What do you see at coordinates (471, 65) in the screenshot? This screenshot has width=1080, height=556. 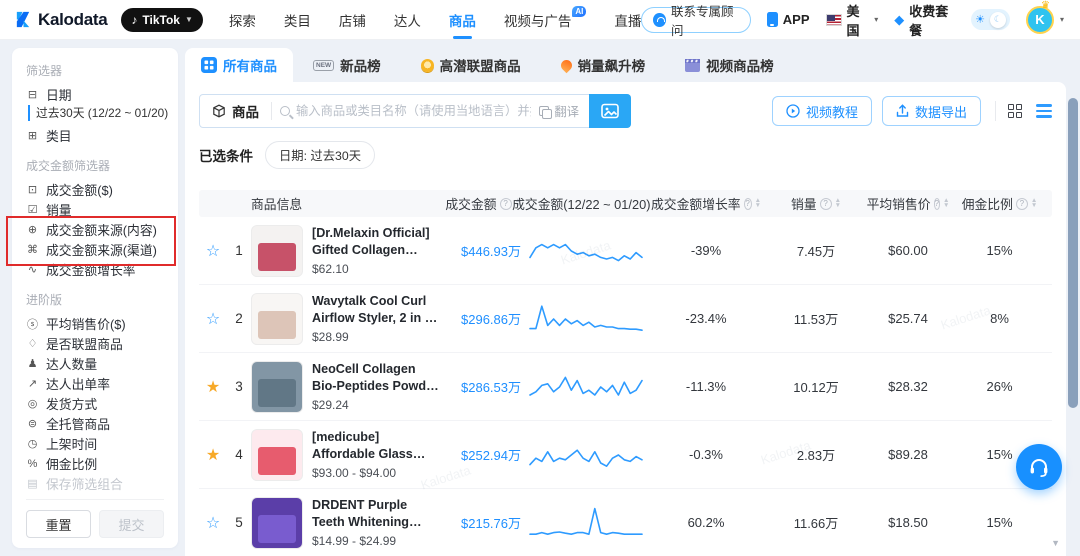 I see `tab-high-potential: 高潜联盟商品` at bounding box center [471, 65].